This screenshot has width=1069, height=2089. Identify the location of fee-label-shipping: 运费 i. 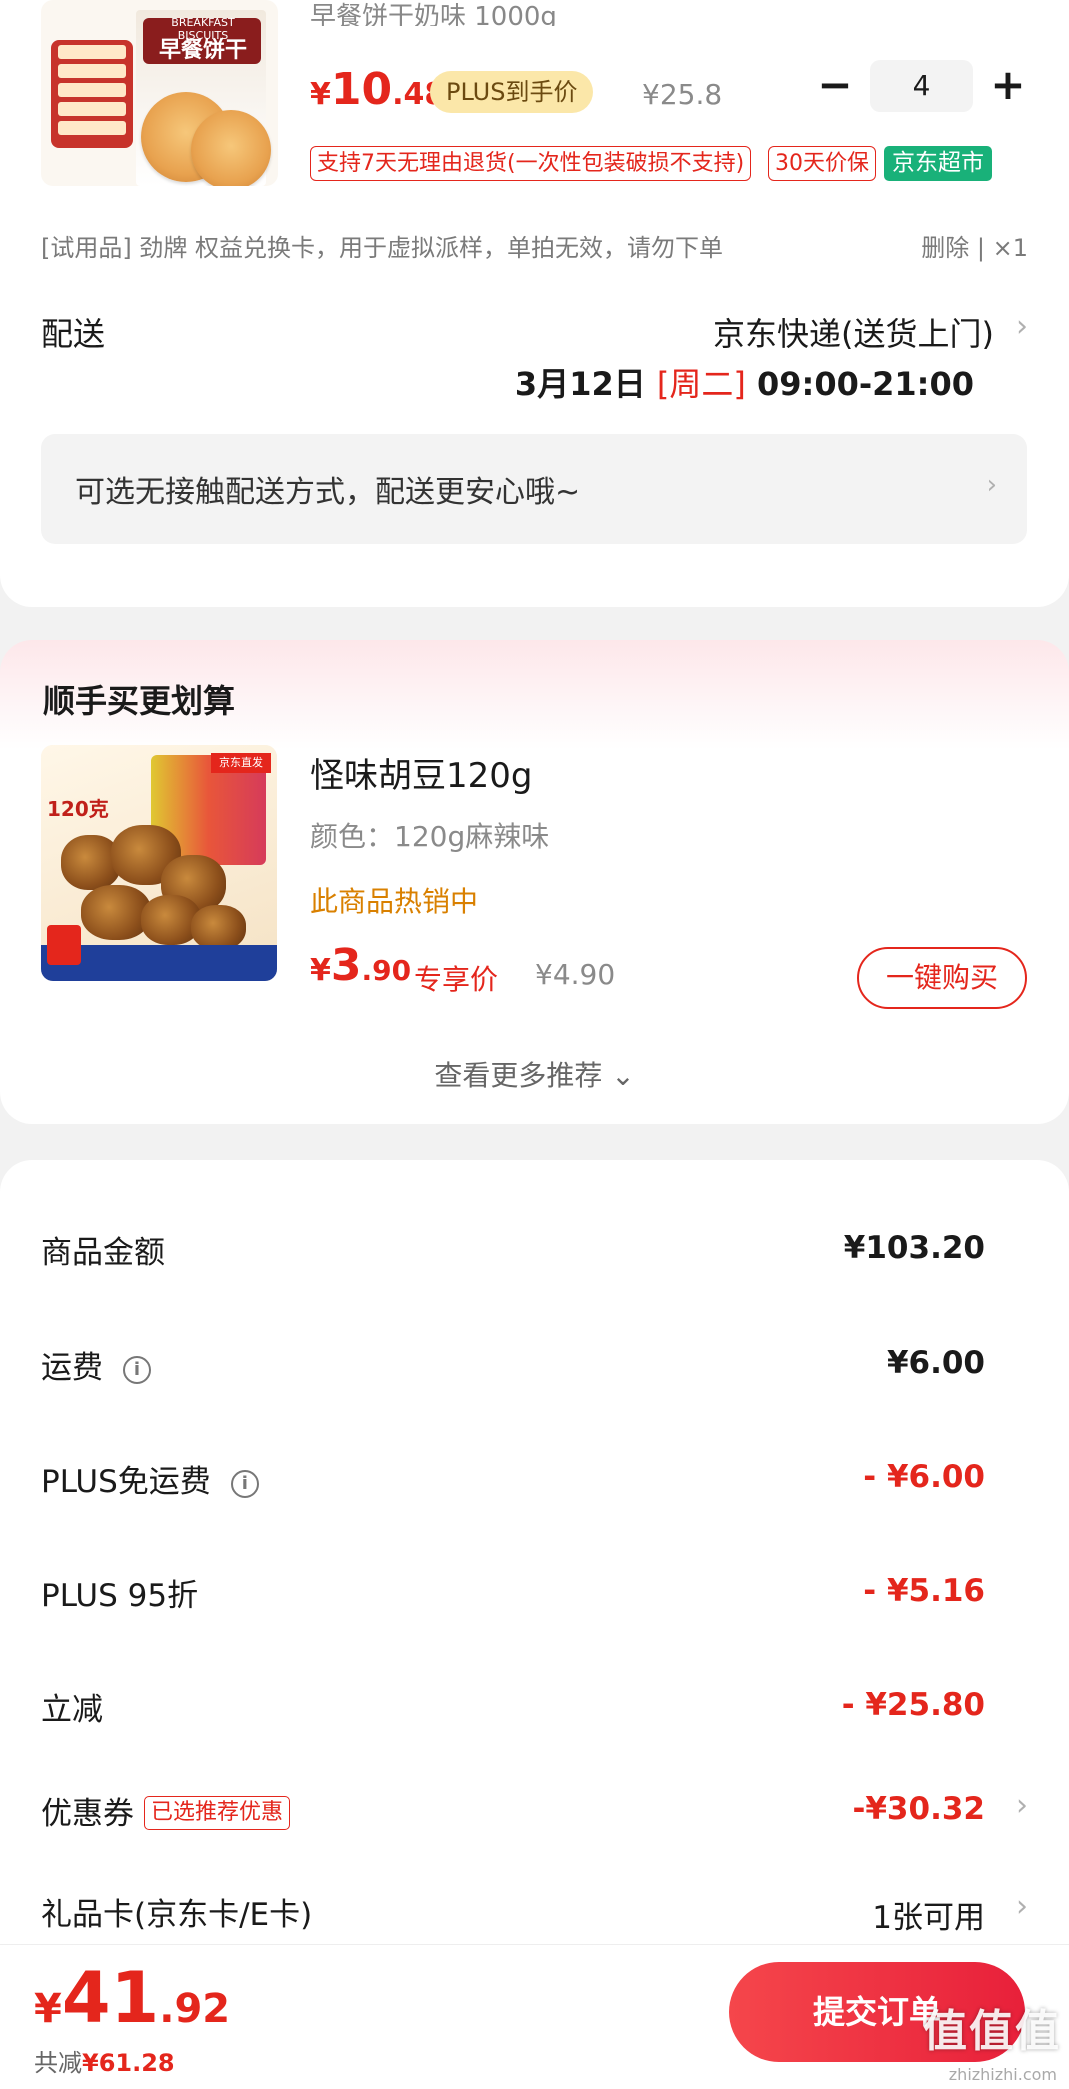
(96, 1364).